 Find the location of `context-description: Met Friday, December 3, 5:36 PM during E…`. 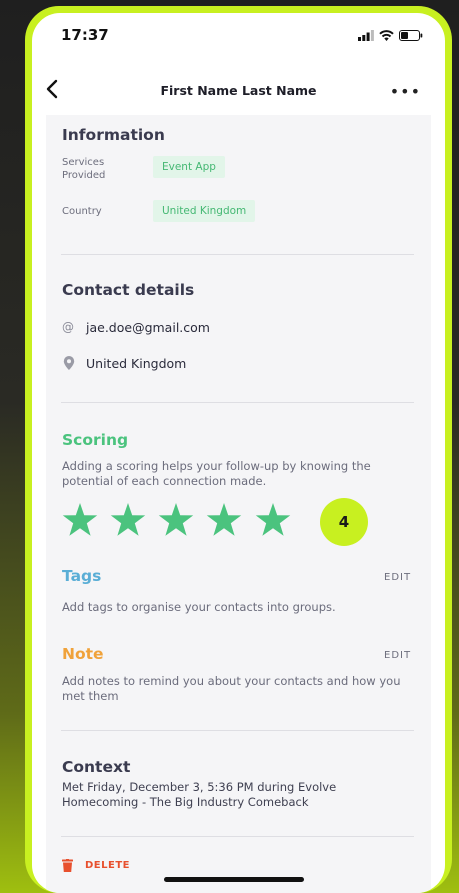

context-description: Met Friday, December 3, 5:36 PM during E… is located at coordinates (199, 794).